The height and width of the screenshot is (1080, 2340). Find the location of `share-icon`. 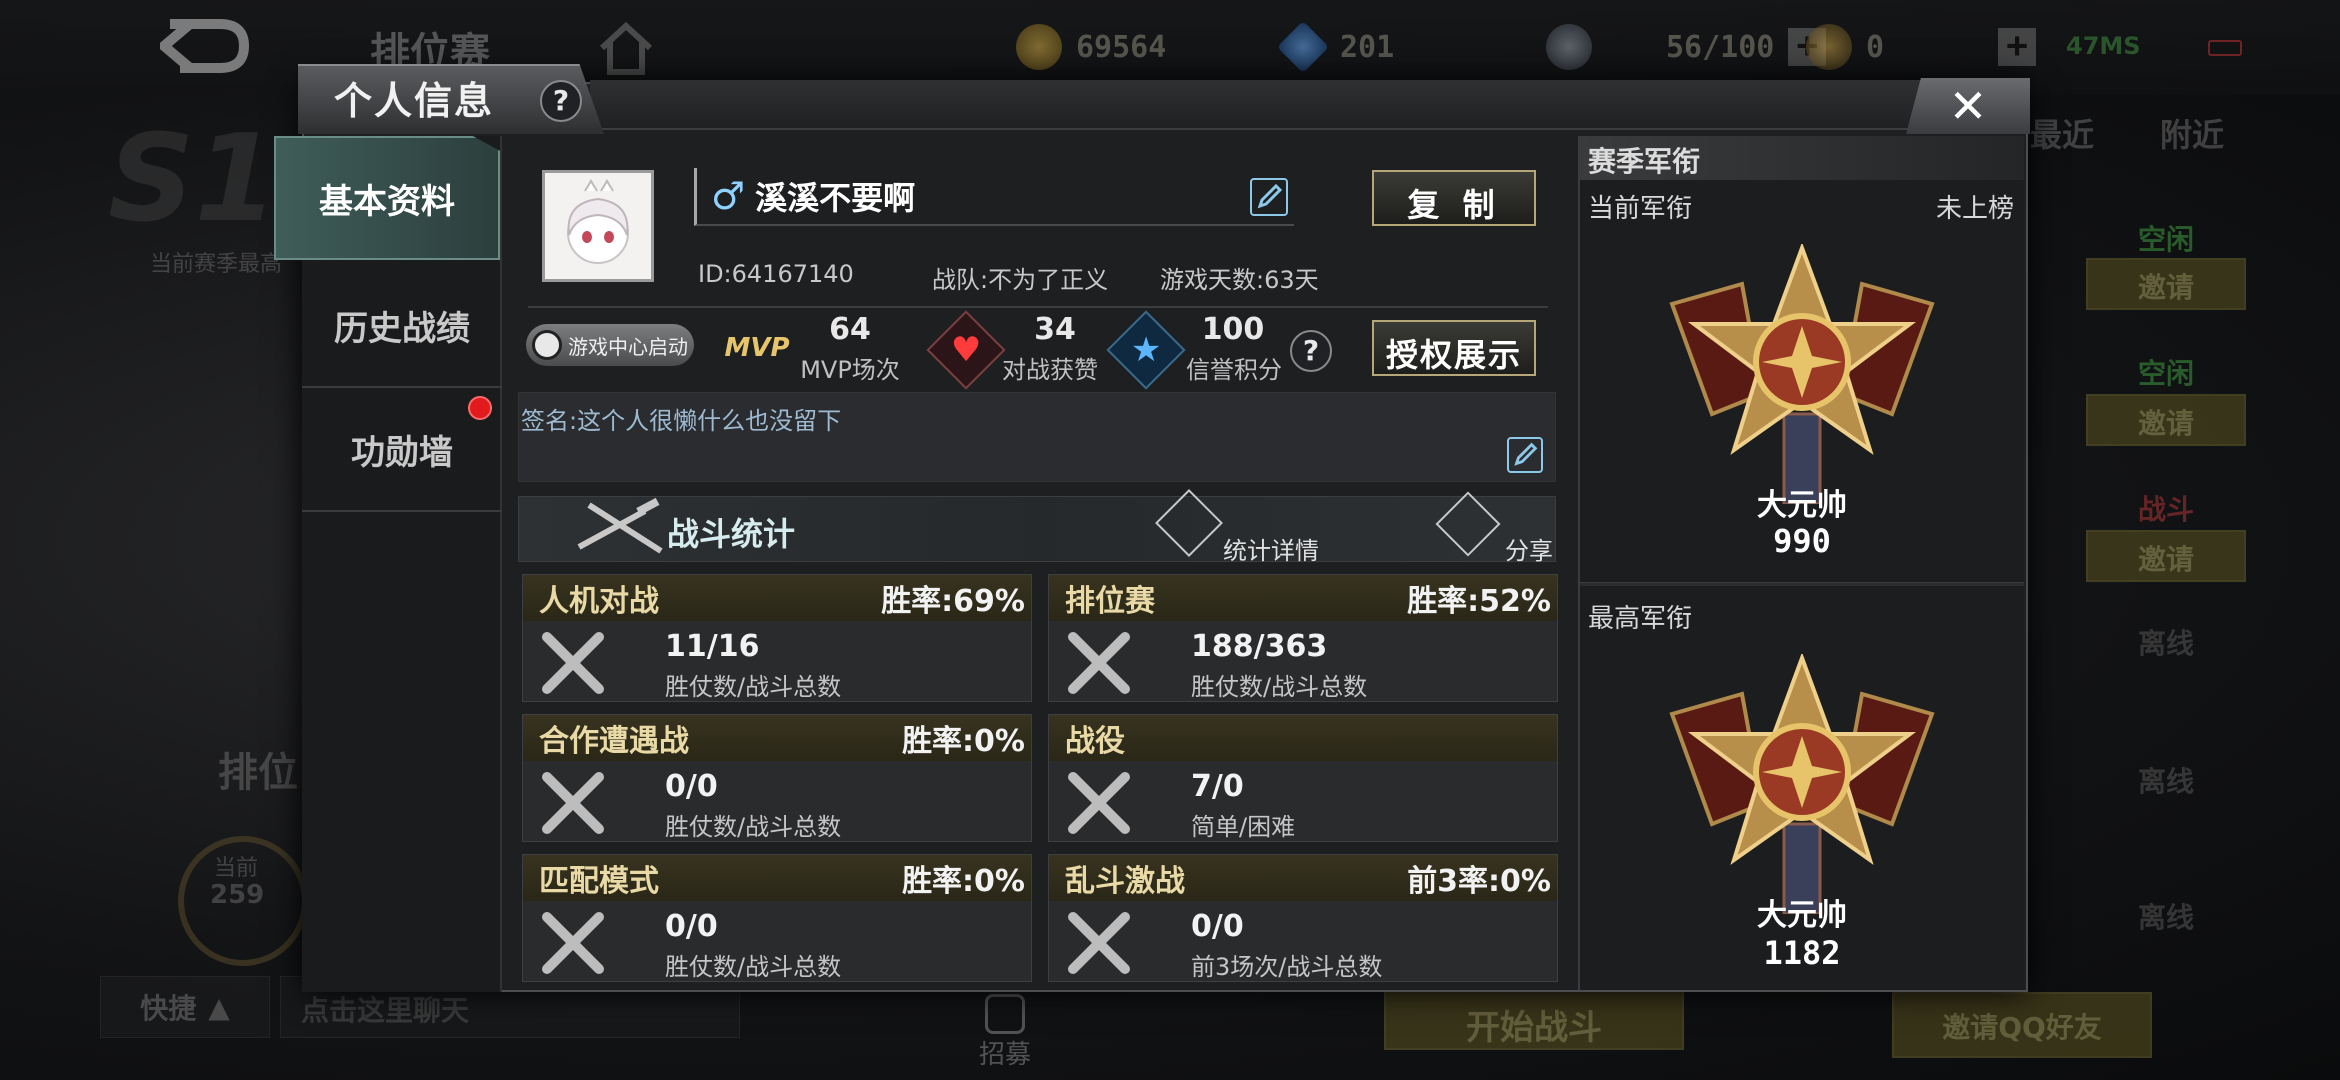

share-icon is located at coordinates (1468, 524).